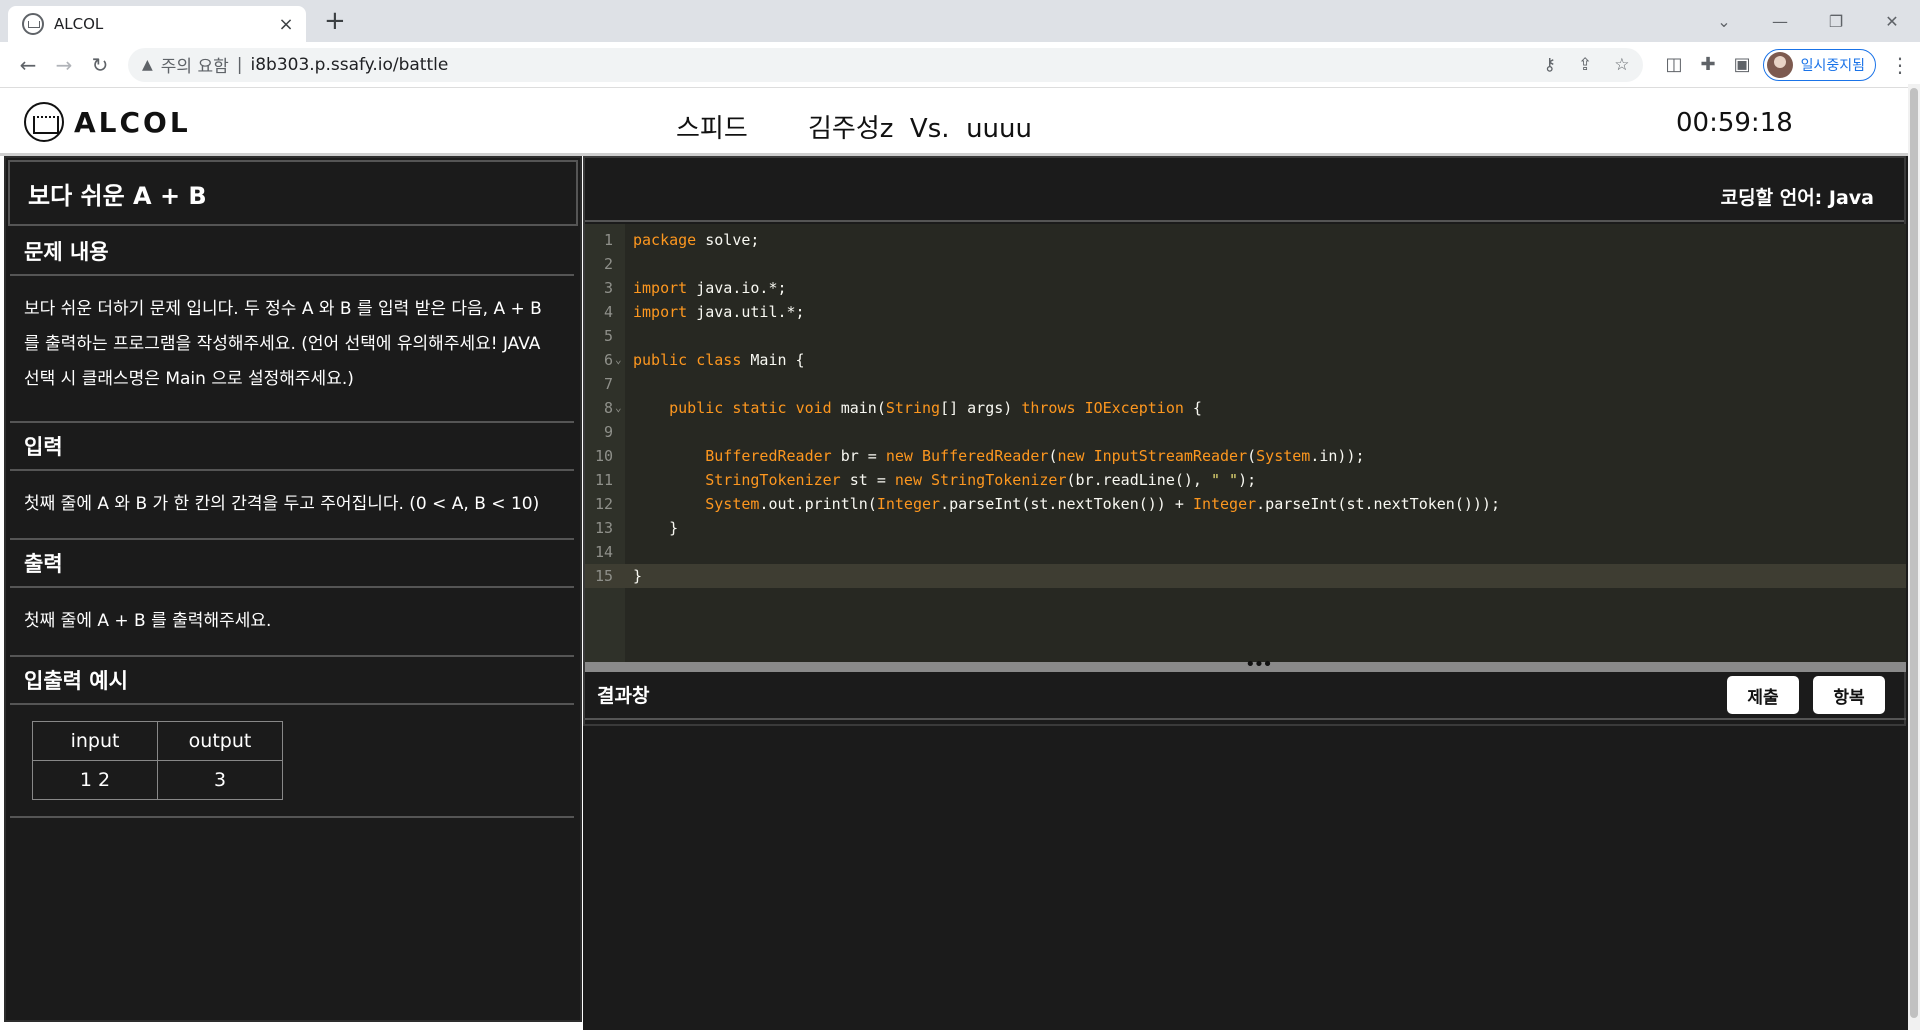  I want to click on scrollbar-thumb, so click(1914, 553).